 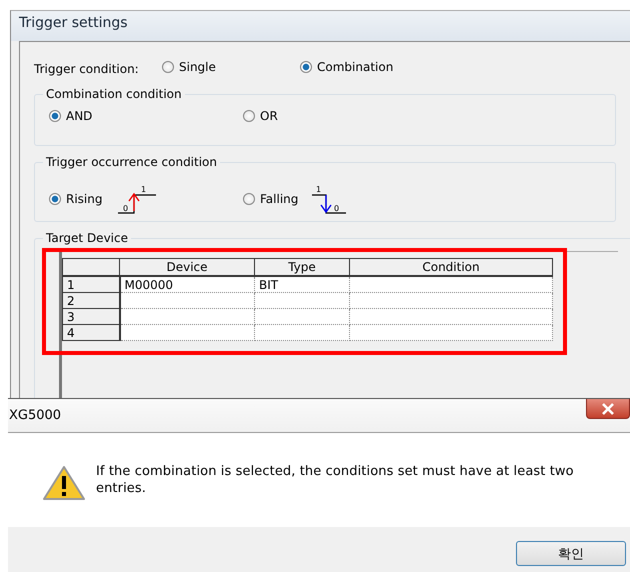 What do you see at coordinates (187, 284) in the screenshot?
I see `table-cell: M00000` at bounding box center [187, 284].